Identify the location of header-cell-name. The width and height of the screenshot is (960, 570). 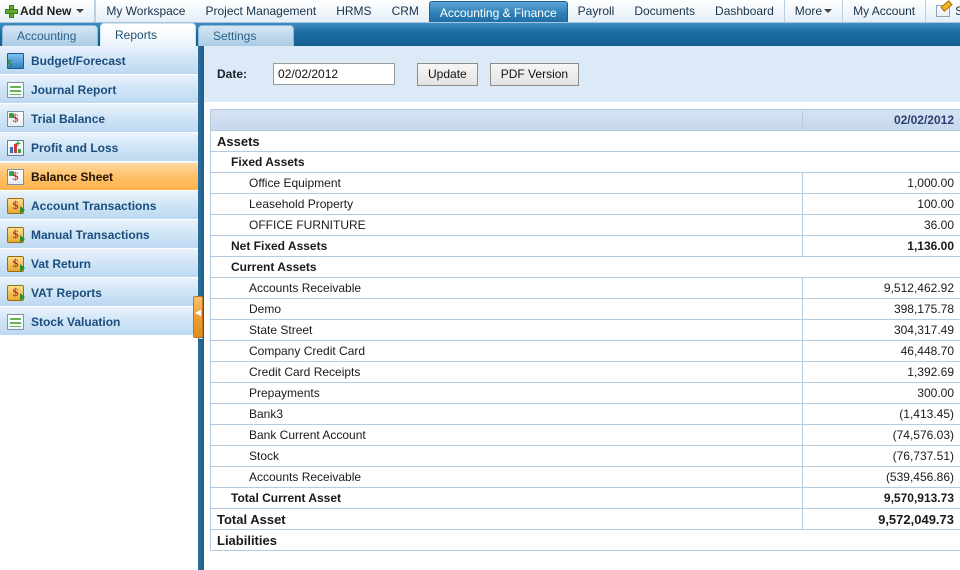
(506, 120).